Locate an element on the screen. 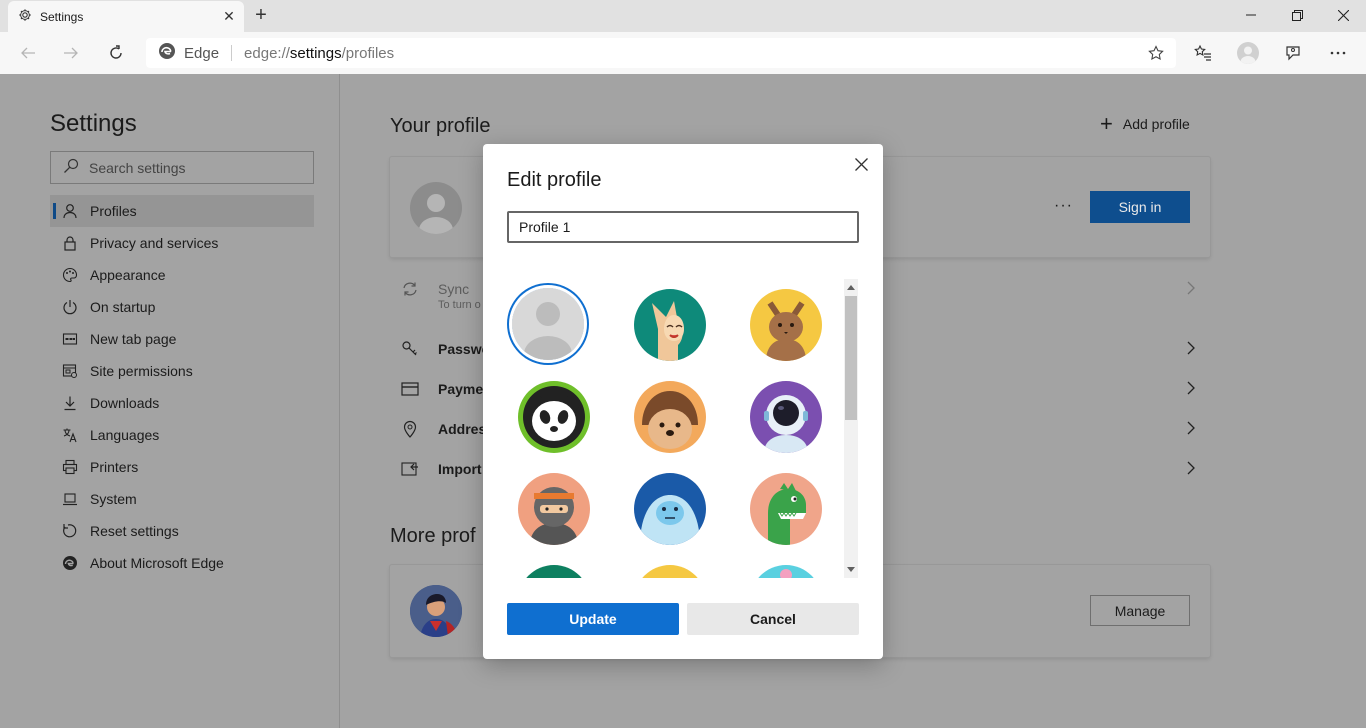  address-toolbar: Edge edge://settings/profiles is located at coordinates (683, 53).